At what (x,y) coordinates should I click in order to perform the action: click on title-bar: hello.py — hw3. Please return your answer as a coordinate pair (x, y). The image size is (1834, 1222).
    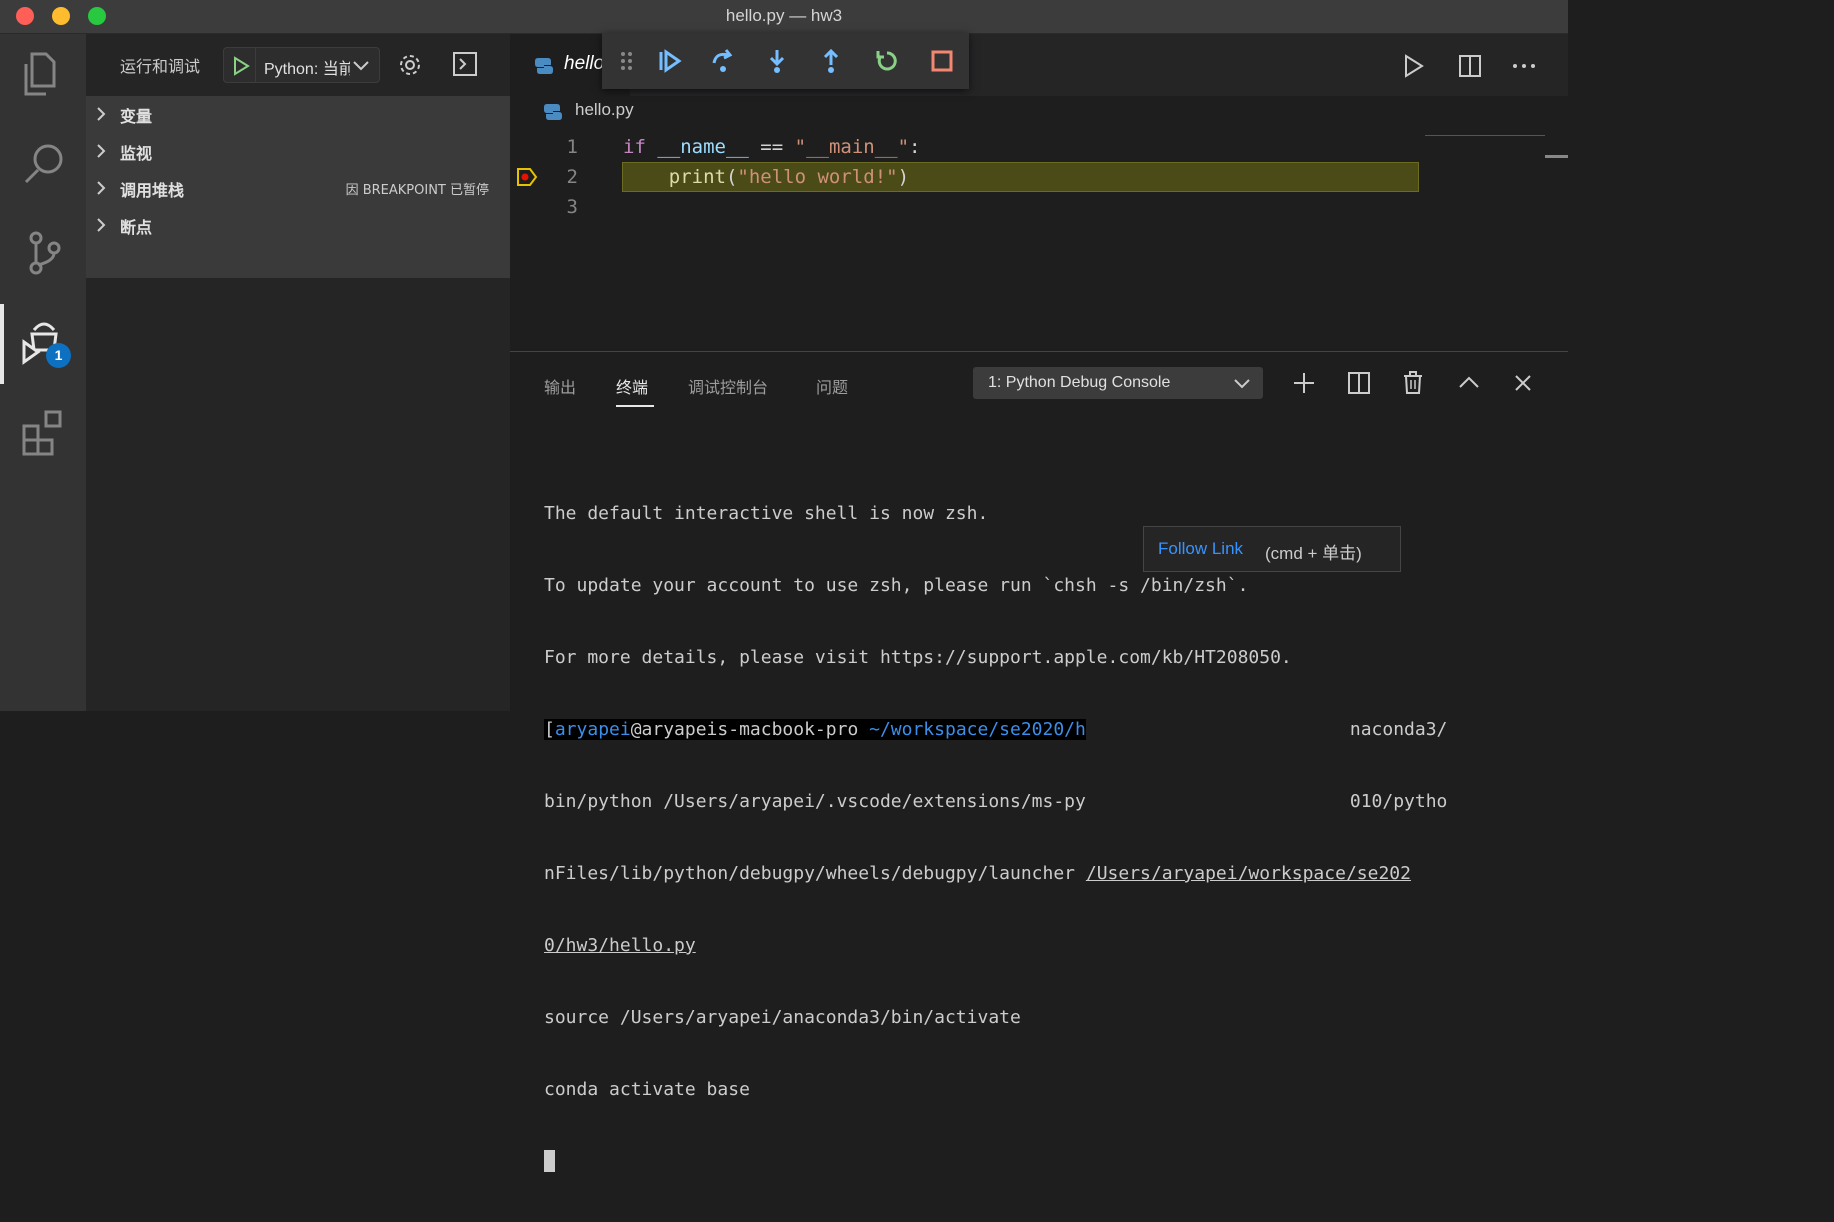
    Looking at the image, I should click on (784, 17).